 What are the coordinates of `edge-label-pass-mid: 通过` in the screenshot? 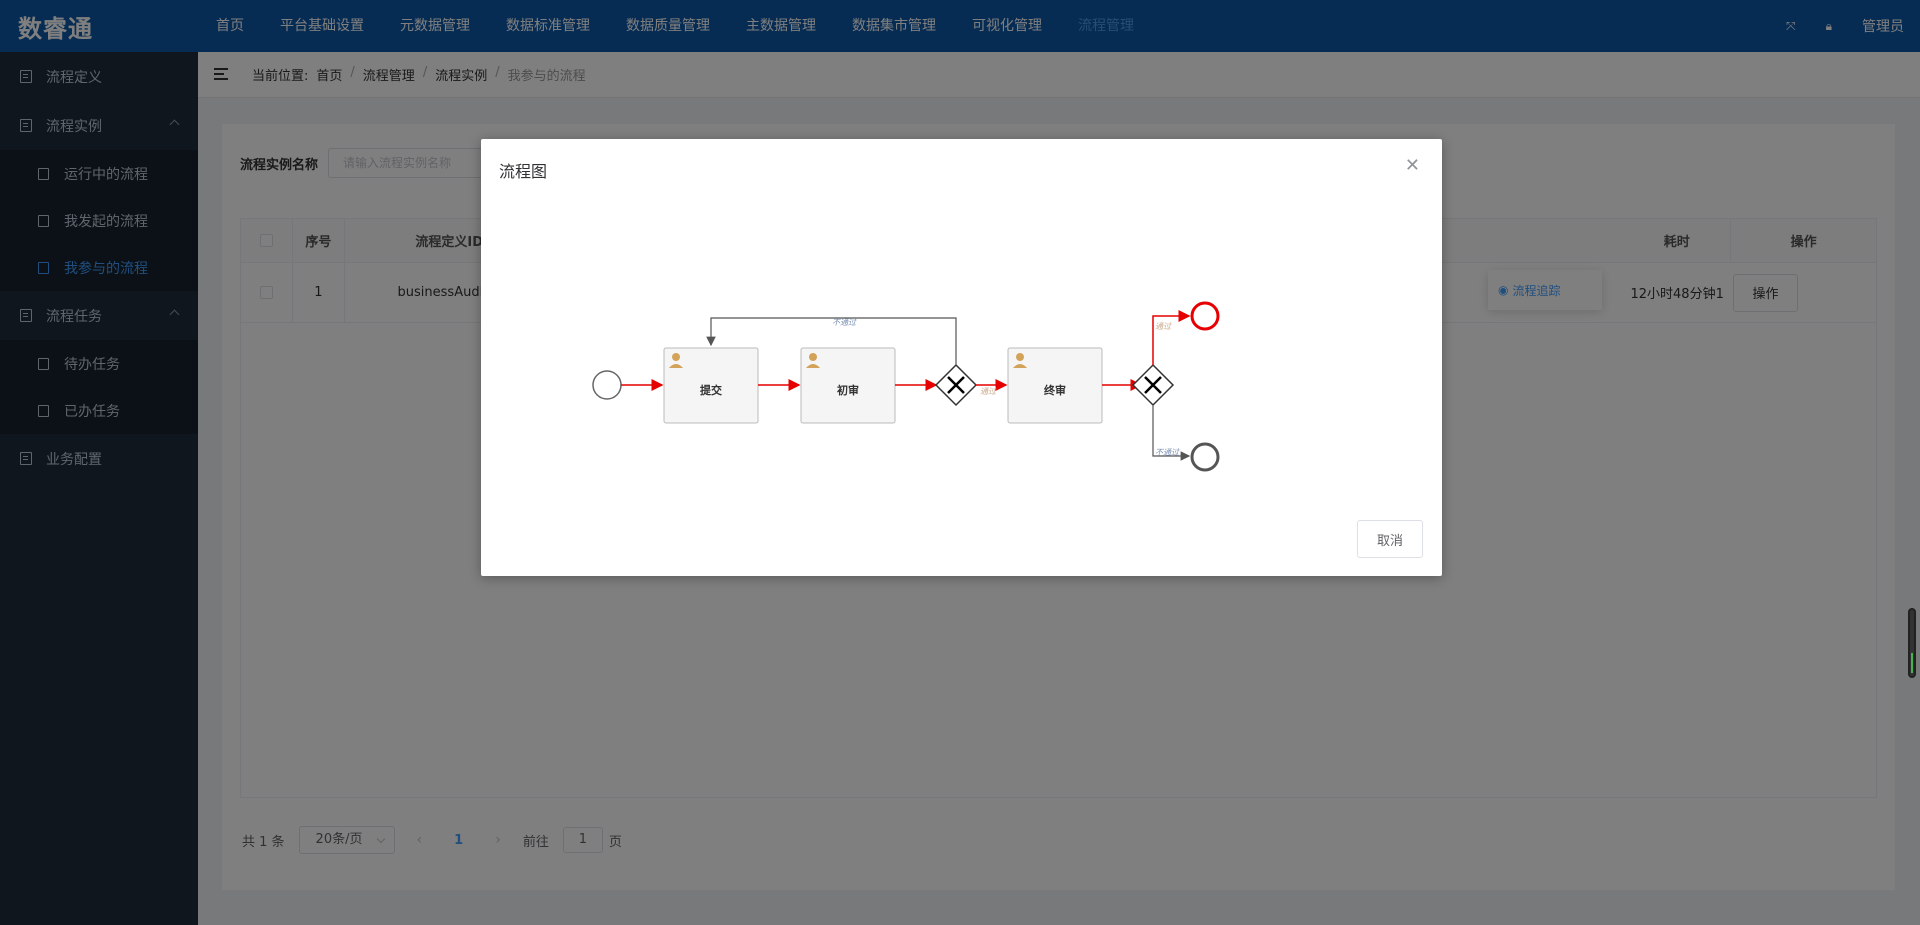 It's located at (988, 391).